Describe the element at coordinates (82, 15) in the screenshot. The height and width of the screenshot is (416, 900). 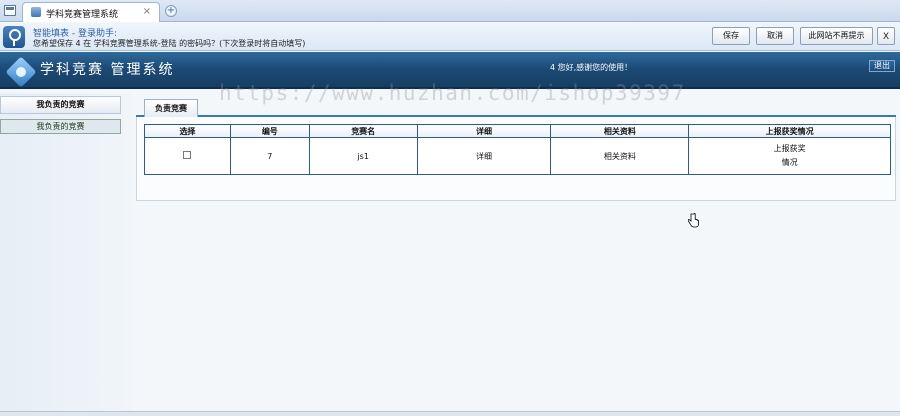
I see `tab-title: 学科竞赛管理系统` at that location.